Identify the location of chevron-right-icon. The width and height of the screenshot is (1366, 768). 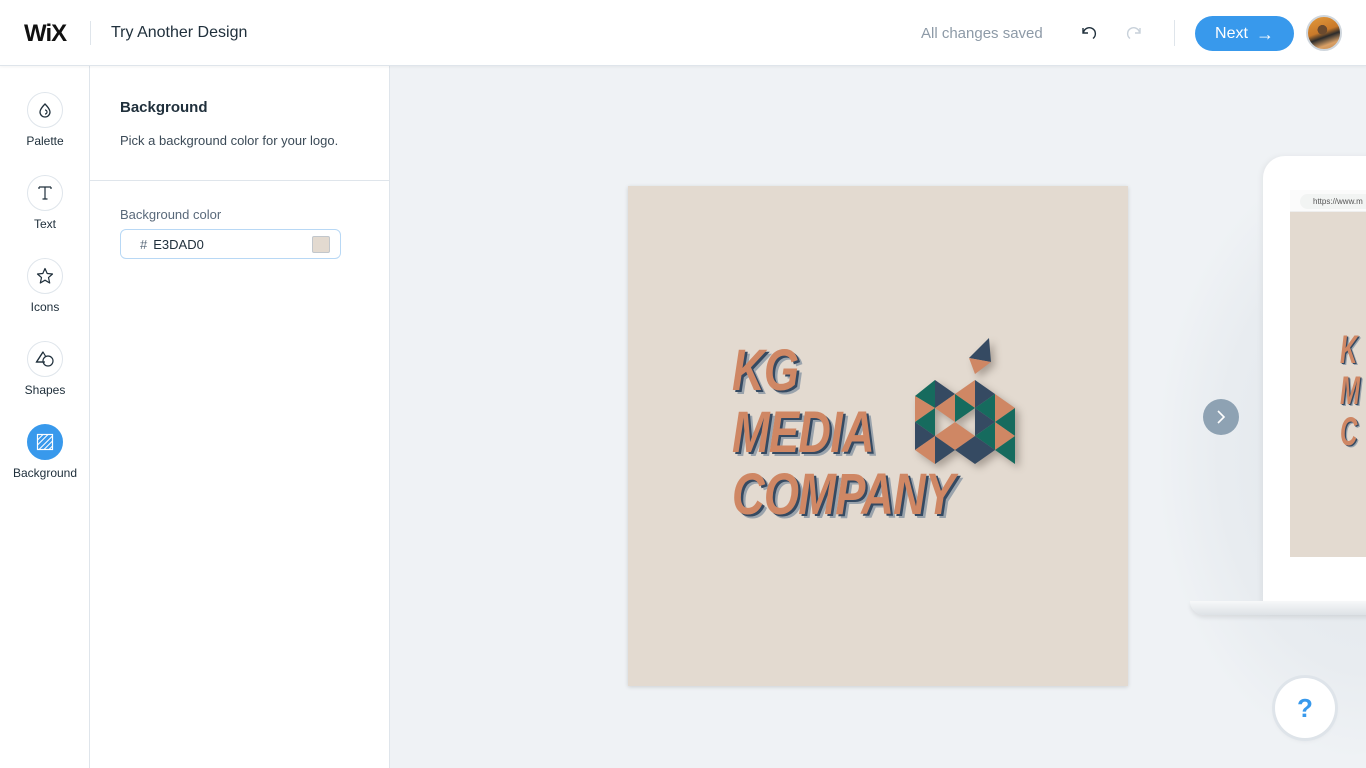
(1221, 417).